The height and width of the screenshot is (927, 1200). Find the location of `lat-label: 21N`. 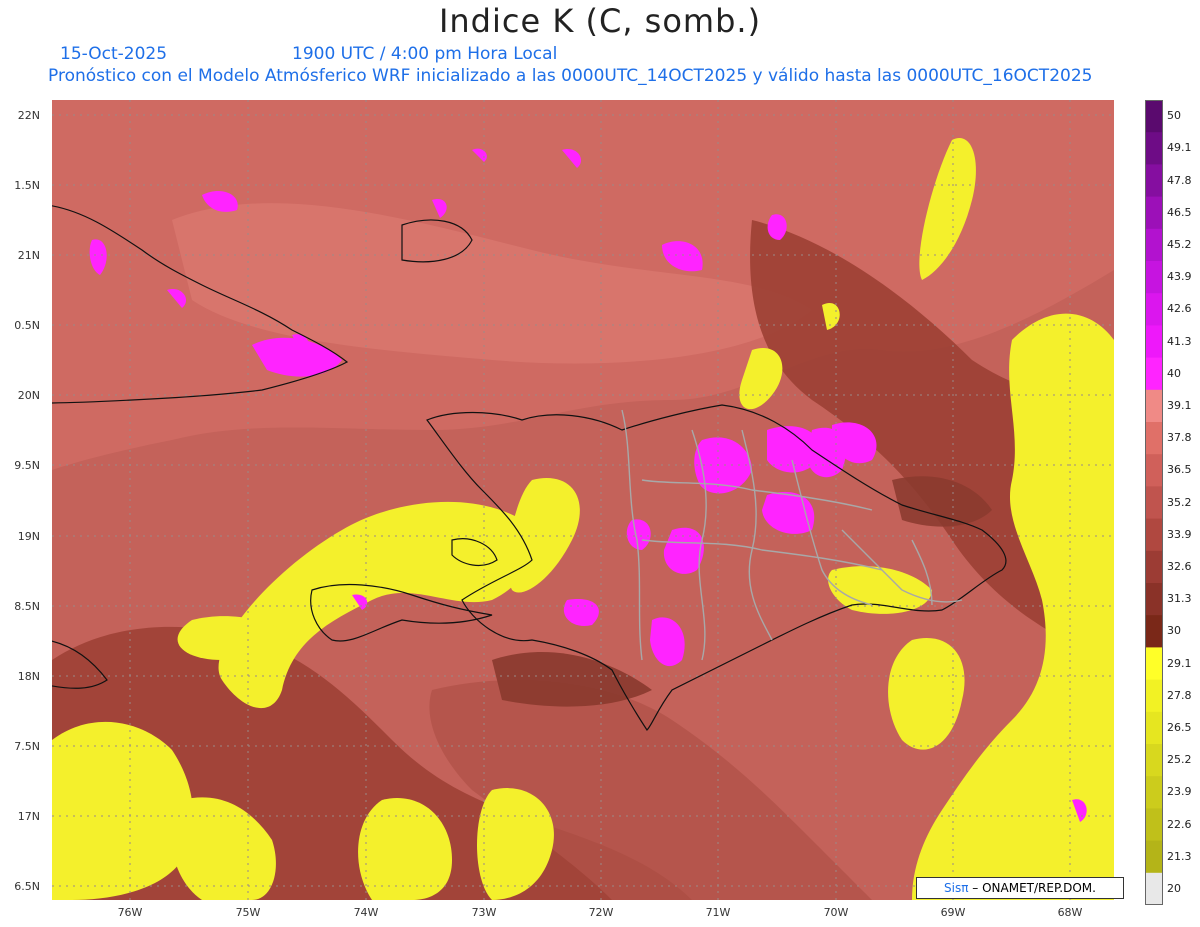

lat-label: 21N is located at coordinates (28, 255).